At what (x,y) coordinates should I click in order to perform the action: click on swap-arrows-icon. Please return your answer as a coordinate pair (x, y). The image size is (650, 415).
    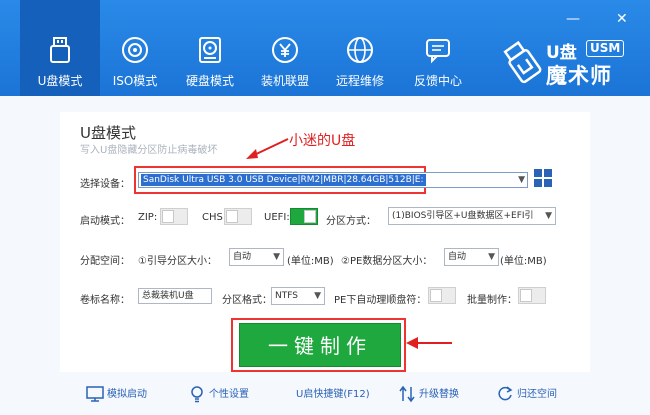
    Looking at the image, I should click on (407, 394).